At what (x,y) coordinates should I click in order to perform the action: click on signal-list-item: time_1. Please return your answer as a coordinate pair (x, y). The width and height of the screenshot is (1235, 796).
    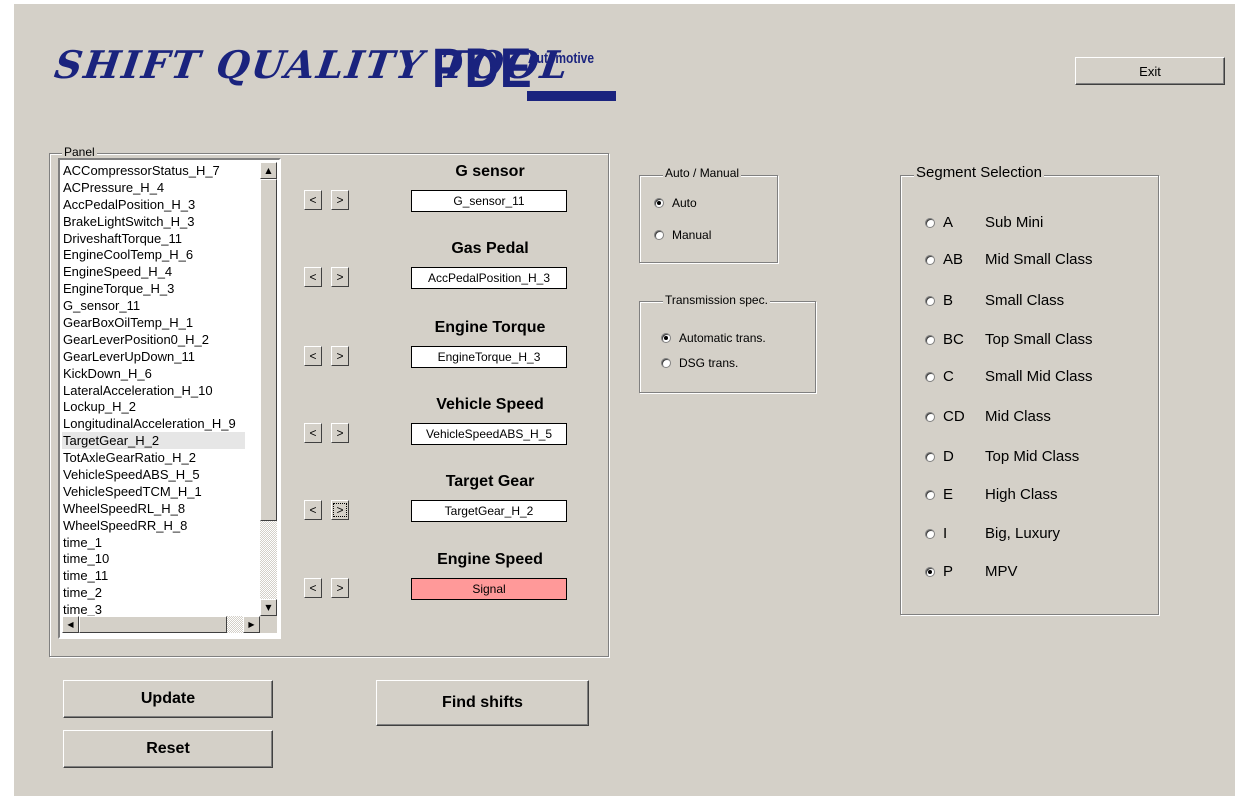
    Looking at the image, I should click on (153, 542).